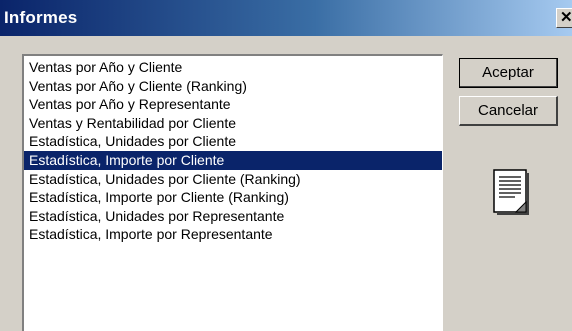  I want to click on report-list-item: Estadística, Importe por Cliente, so click(233, 160).